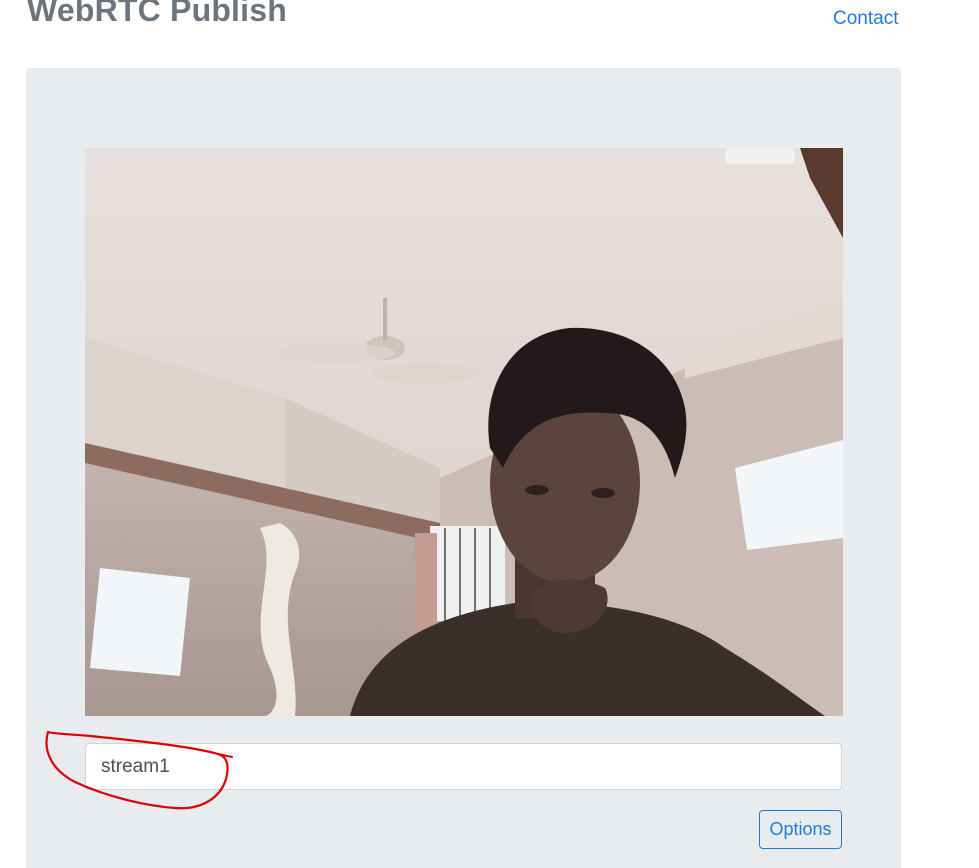 The height and width of the screenshot is (868, 979). I want to click on page-title: WebRTC Publish, so click(157, 14).